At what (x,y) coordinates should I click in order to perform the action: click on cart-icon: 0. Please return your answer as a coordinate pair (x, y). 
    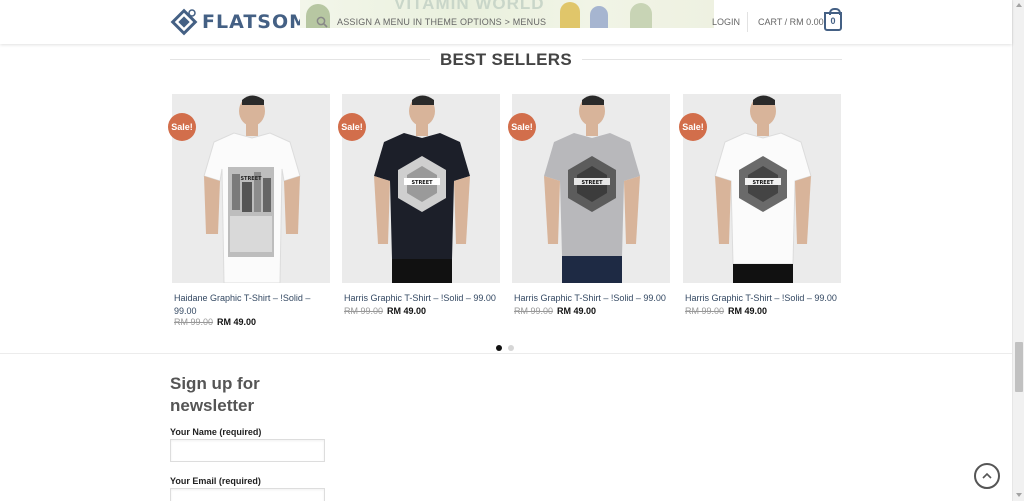
    Looking at the image, I should click on (833, 19).